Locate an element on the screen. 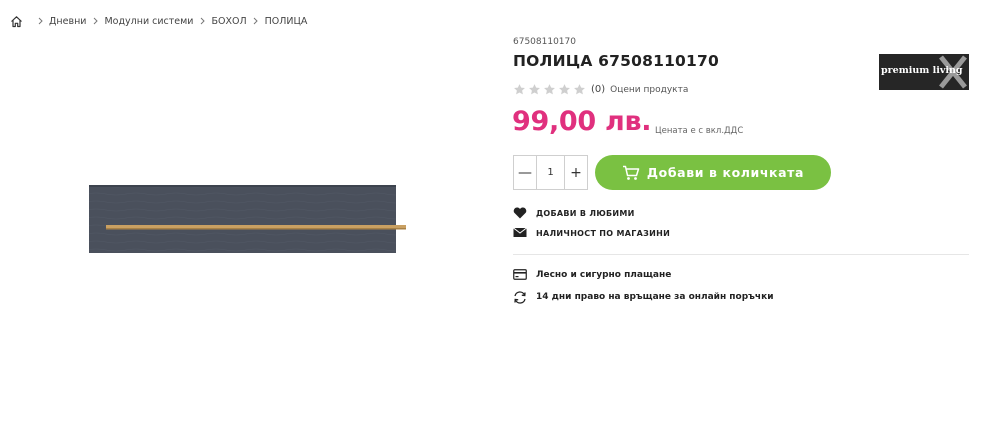  breadcrumb-item-modular-systems: Модулни системи is located at coordinates (148, 21).